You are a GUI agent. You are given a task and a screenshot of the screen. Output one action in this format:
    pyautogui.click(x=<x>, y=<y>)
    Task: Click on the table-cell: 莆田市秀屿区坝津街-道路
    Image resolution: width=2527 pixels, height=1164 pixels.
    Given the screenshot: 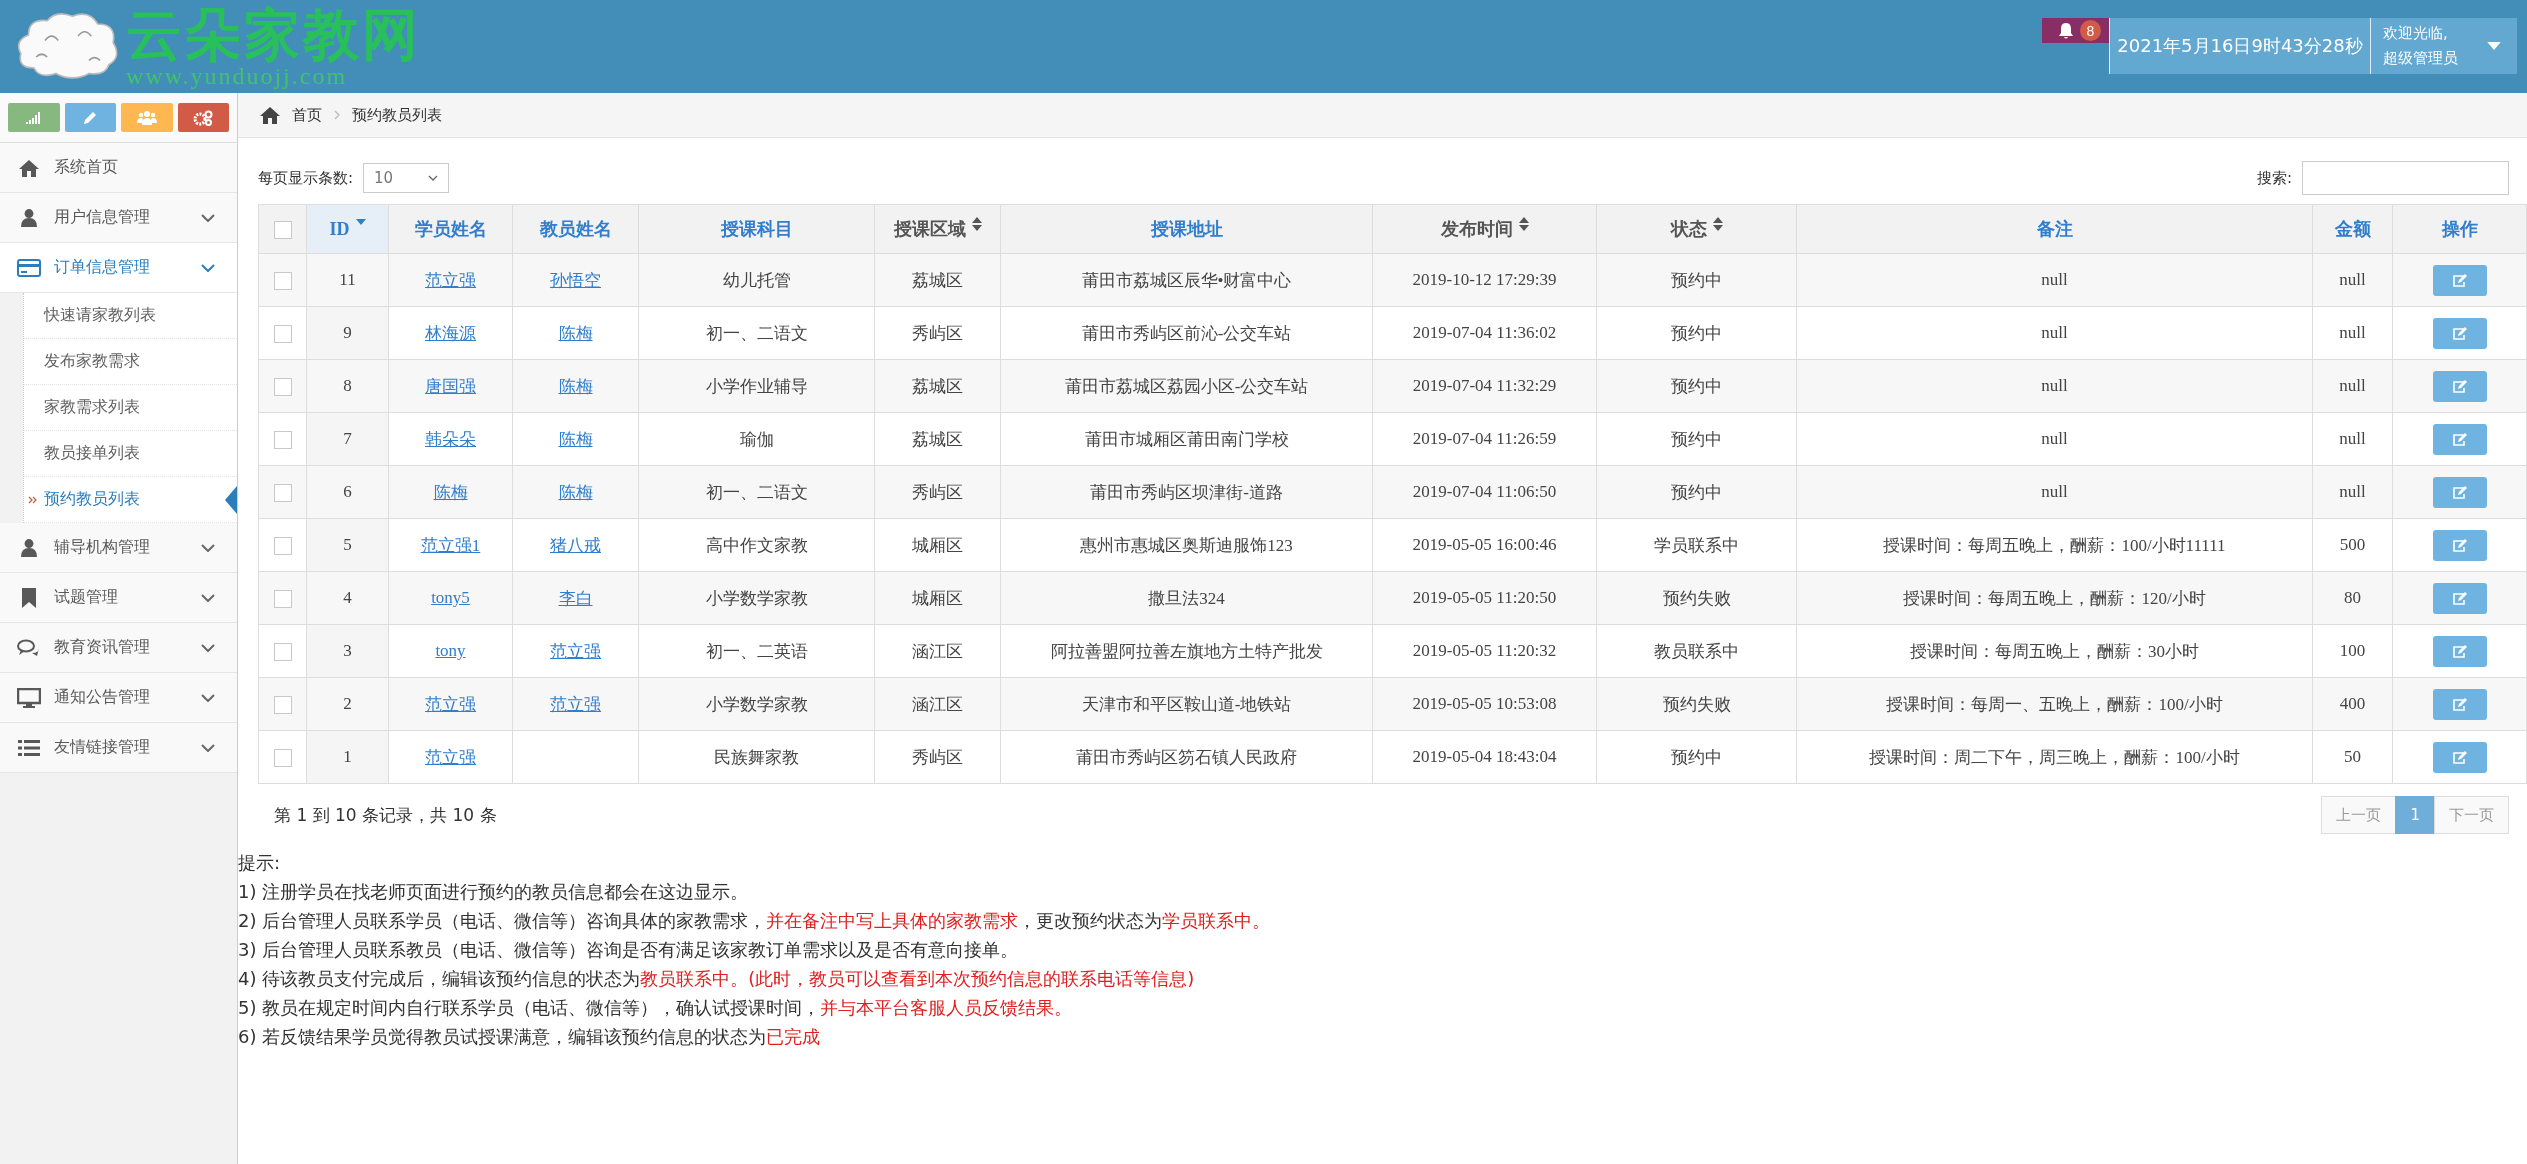 What is the action you would take?
    pyautogui.click(x=1186, y=492)
    